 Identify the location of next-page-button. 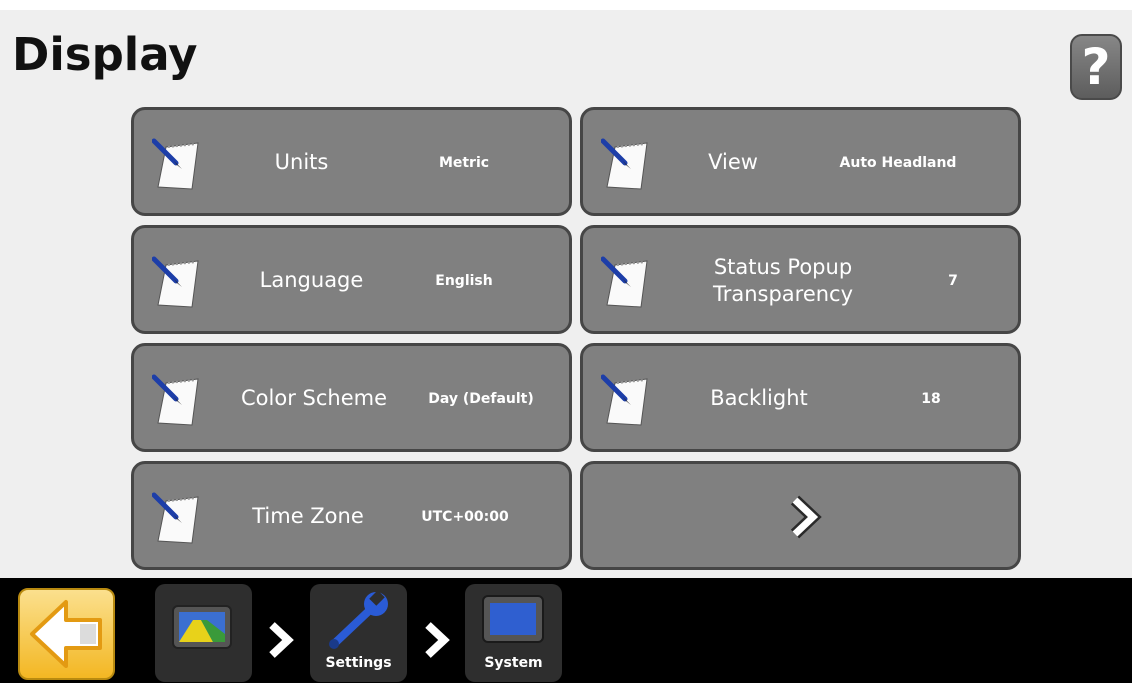
(800, 515).